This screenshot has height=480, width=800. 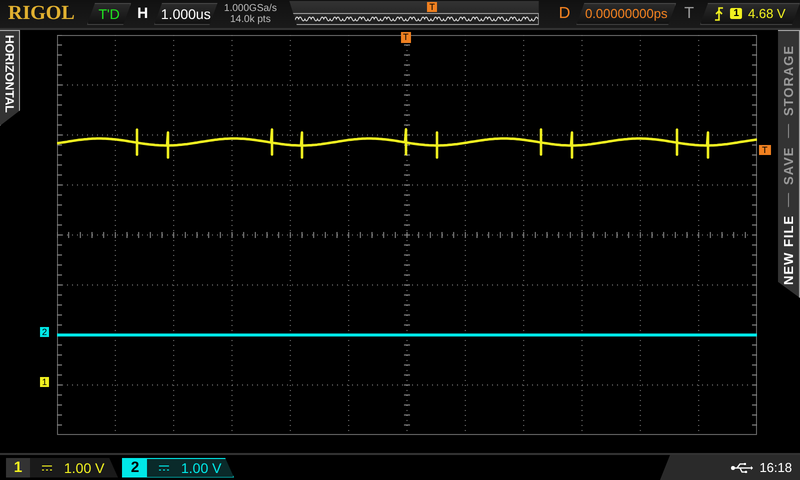 What do you see at coordinates (109, 13) in the screenshot?
I see `run-status: T'D` at bounding box center [109, 13].